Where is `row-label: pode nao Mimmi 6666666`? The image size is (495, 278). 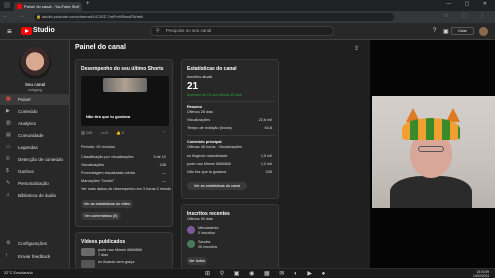 row-label: pode nao Mimmi 6666666 is located at coordinates (209, 164).